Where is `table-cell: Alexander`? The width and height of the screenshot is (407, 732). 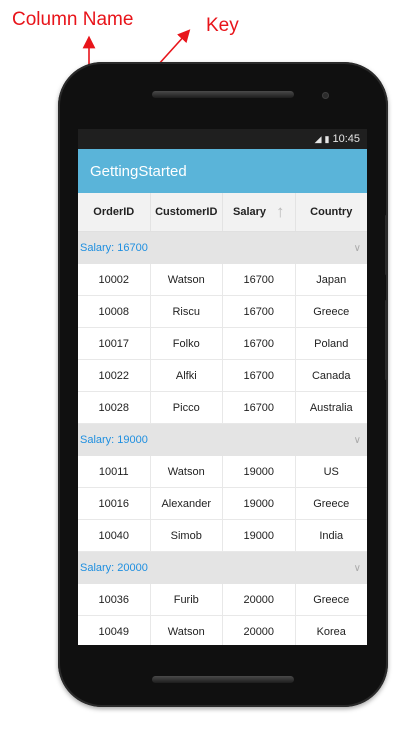
table-cell: Alexander is located at coordinates (187, 503).